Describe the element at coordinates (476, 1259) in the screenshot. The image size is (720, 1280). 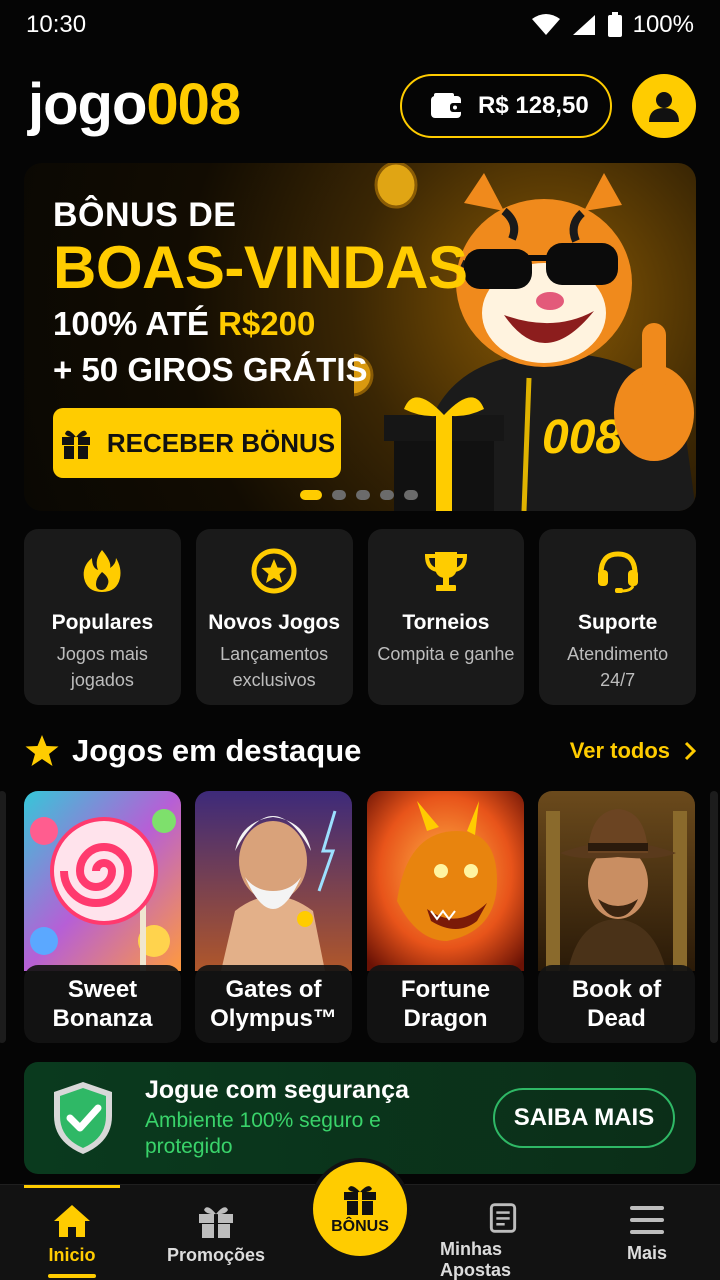
I see `nav-label: Minhas Apostas` at that location.